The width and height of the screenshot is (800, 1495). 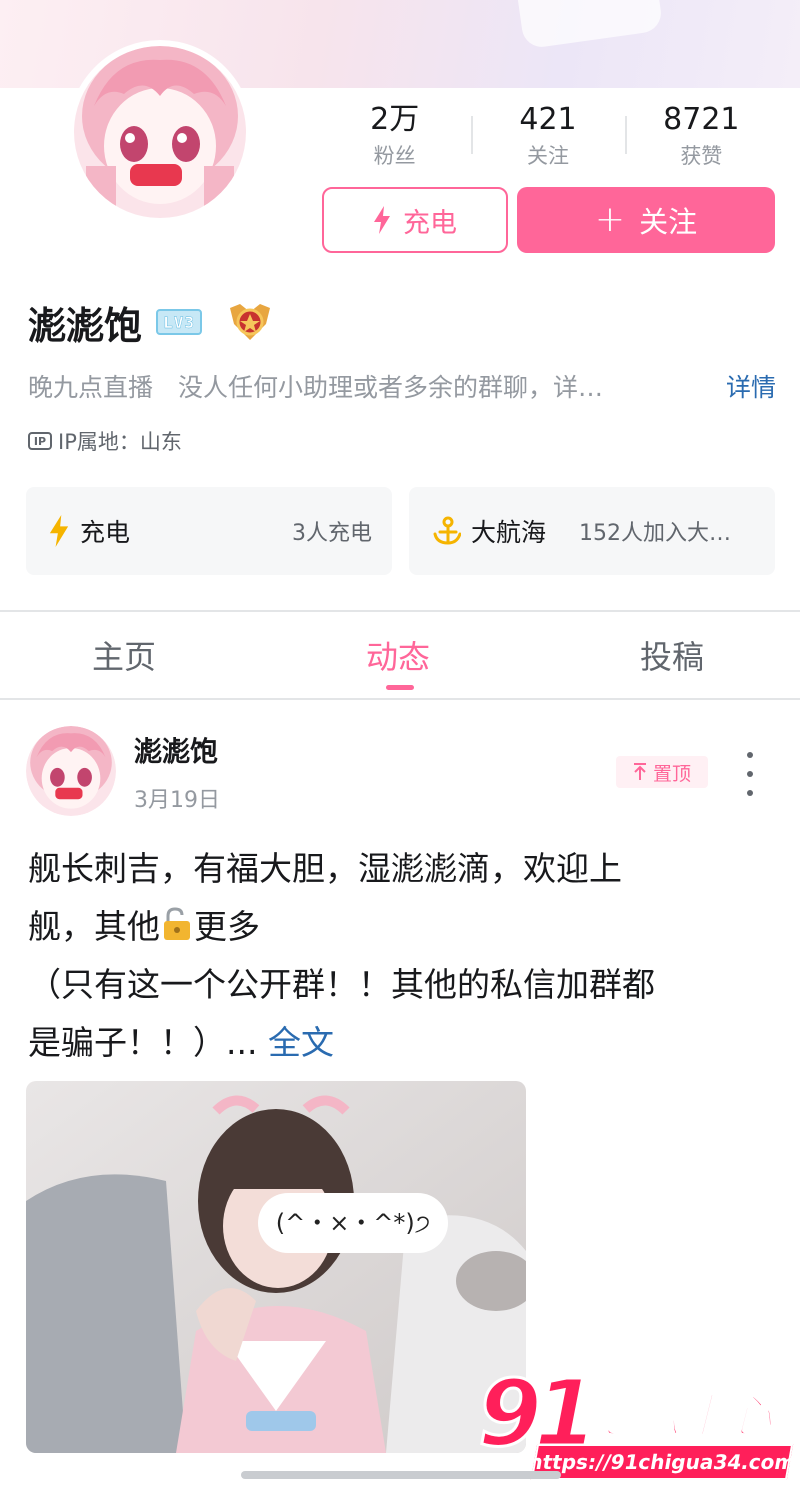 What do you see at coordinates (332, 533) in the screenshot?
I see `charge-card-count: 3人充电` at bounding box center [332, 533].